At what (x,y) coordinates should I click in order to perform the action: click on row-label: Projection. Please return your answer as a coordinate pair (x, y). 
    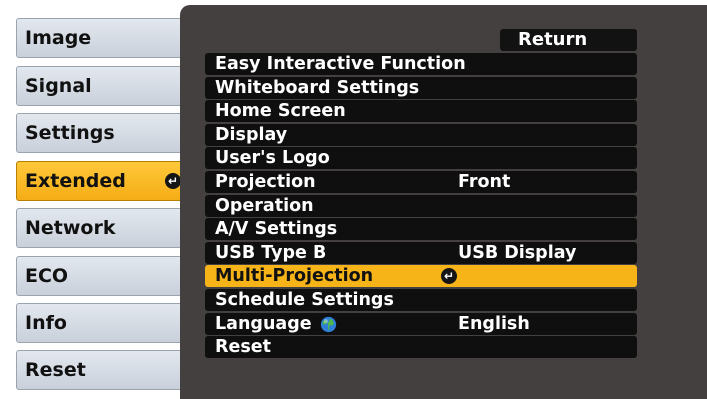
    Looking at the image, I should click on (265, 181).